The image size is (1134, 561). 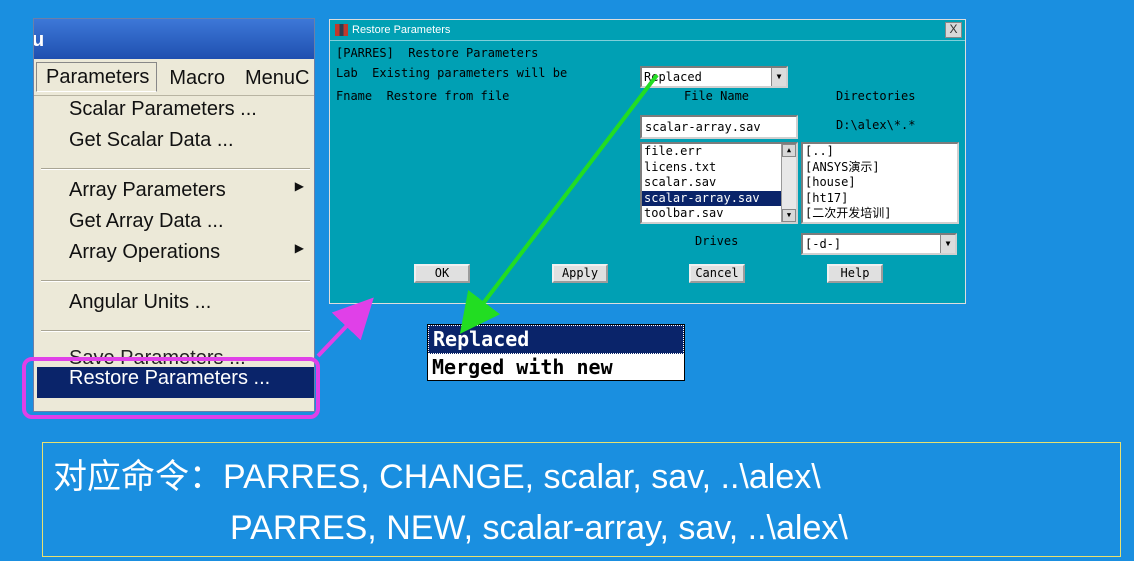 I want to click on green-arrow, so click(x=559, y=203).